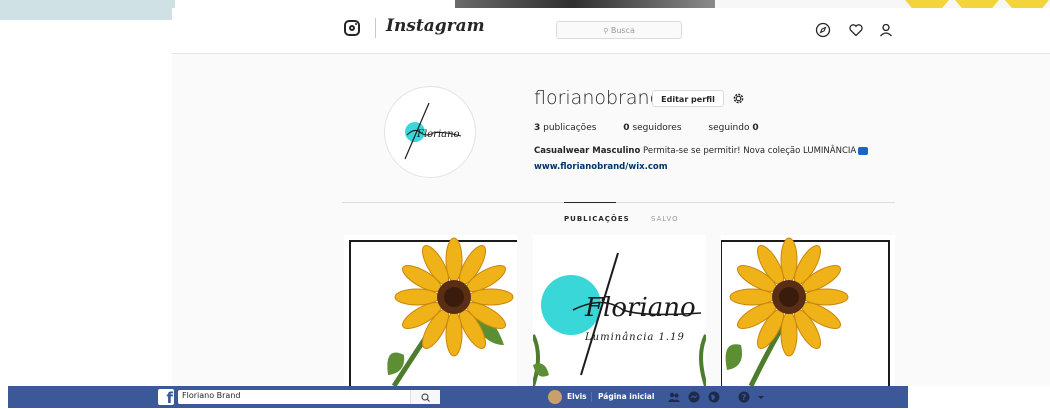  I want to click on friend-requests-icon, so click(674, 397).